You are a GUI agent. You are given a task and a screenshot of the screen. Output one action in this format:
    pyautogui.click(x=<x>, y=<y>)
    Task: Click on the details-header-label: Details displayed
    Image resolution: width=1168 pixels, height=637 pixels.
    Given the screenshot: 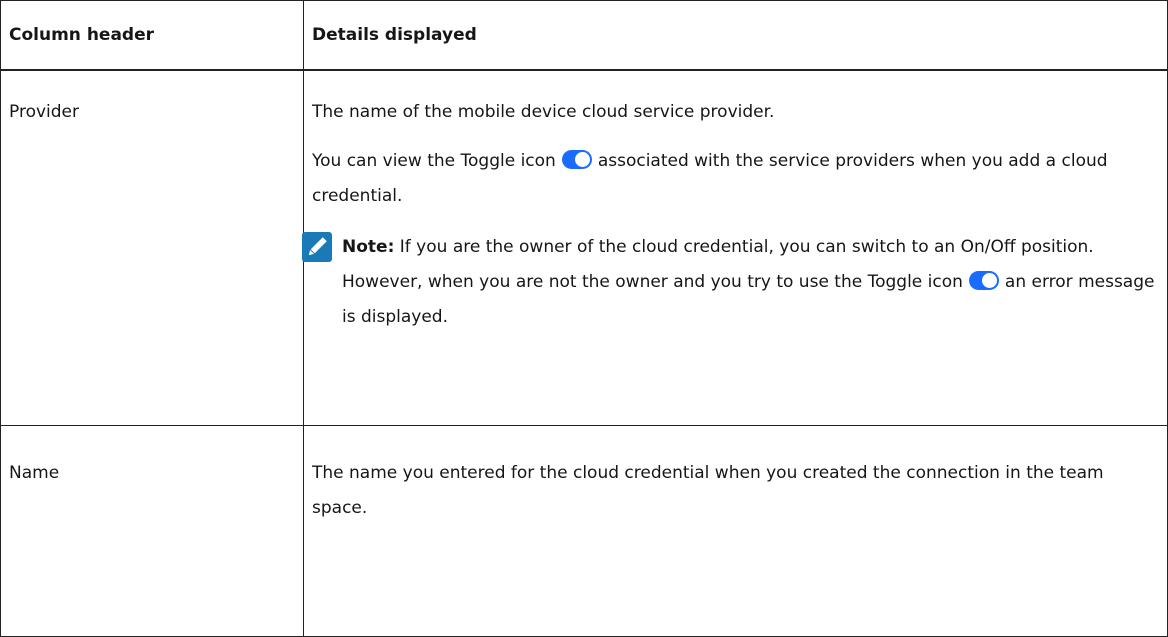 What is the action you would take?
    pyautogui.click(x=735, y=35)
    